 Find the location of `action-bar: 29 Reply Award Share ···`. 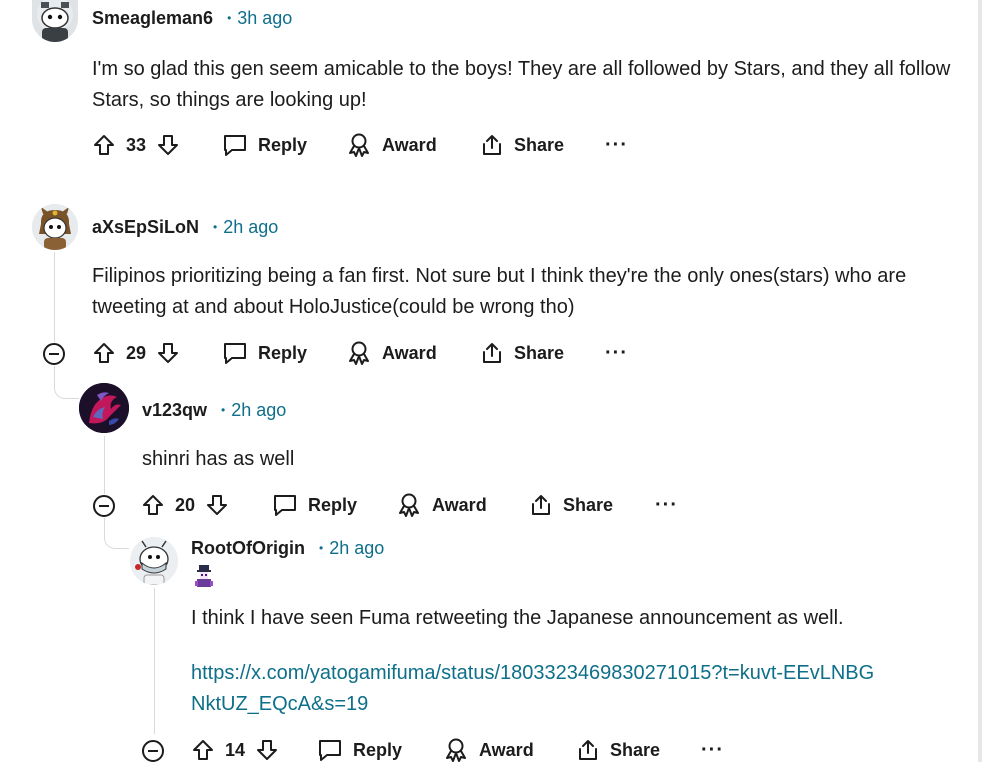

action-bar: 29 Reply Award Share ··· is located at coordinates (372, 353).